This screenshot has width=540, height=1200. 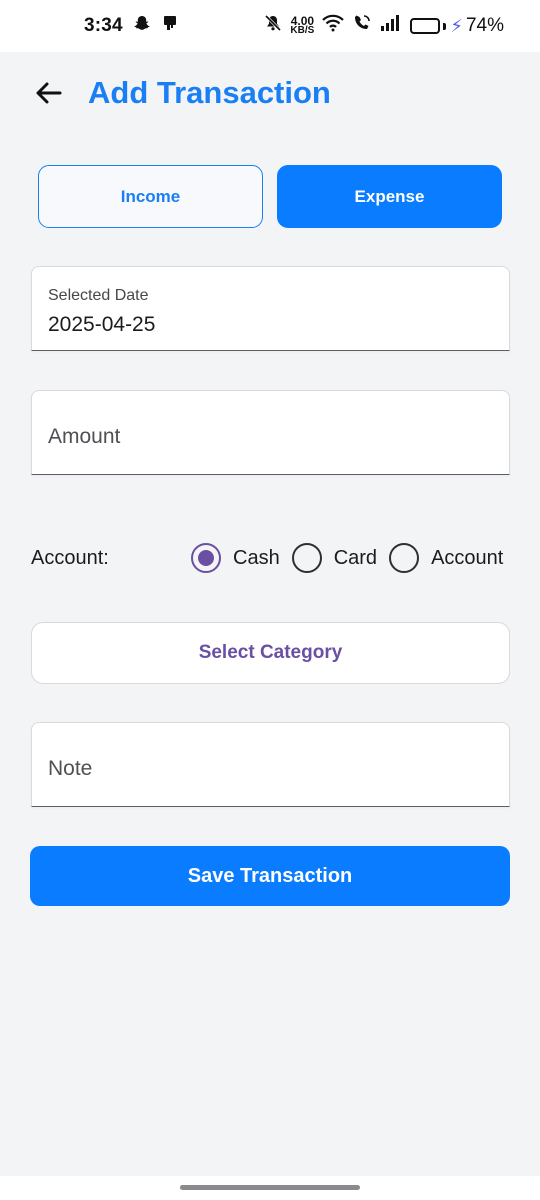 I want to click on radio-selected-dot, so click(x=206, y=558).